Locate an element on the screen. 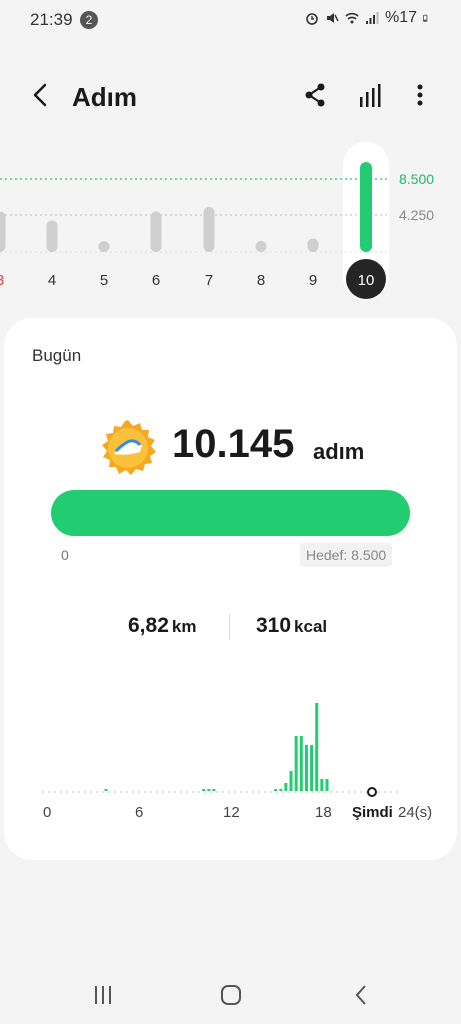 The width and height of the screenshot is (461, 1024). day-label: 3 is located at coordinates (7, 280).